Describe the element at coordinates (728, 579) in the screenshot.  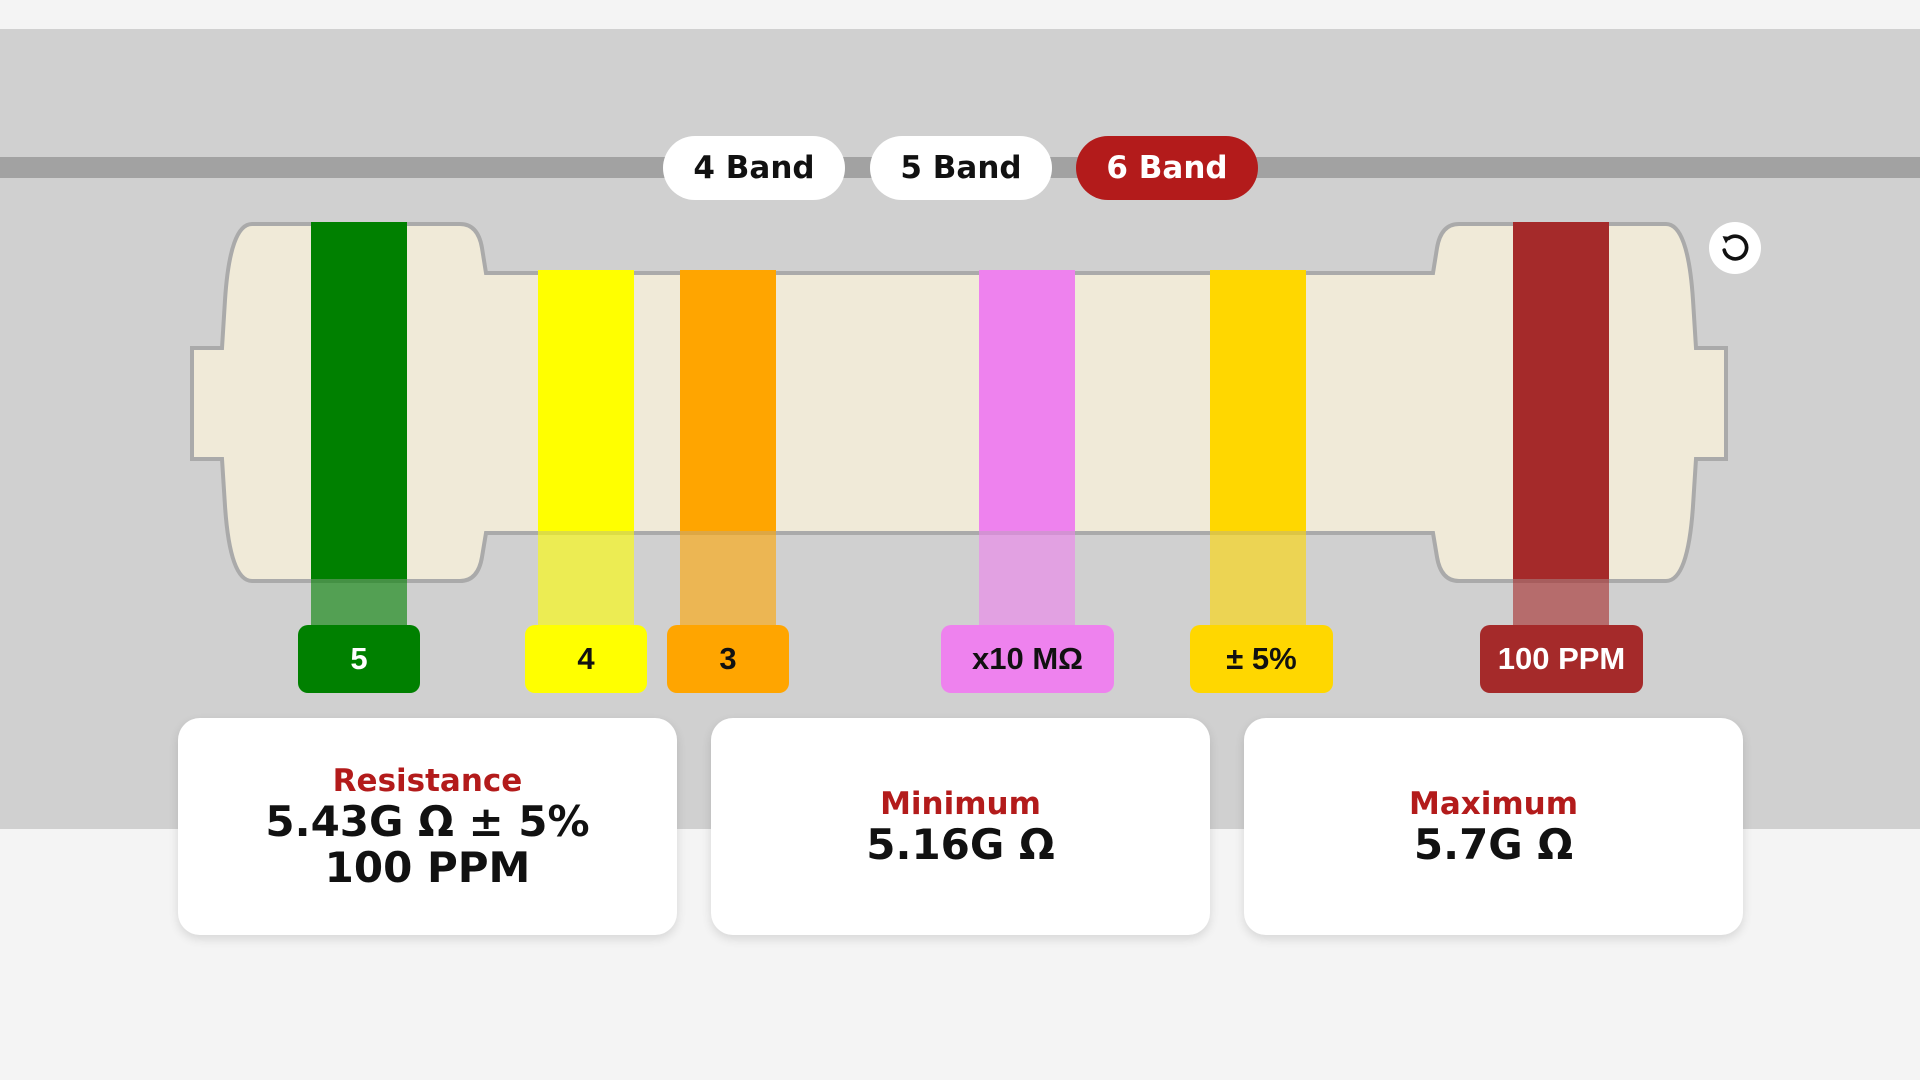
I see `band-3-connector` at that location.